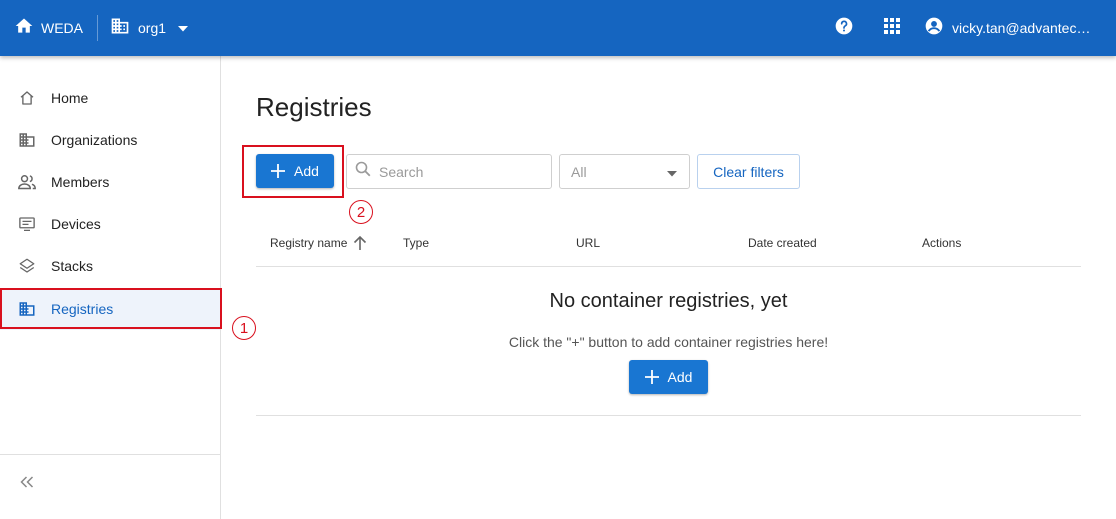 This screenshot has width=1116, height=519. What do you see at coordinates (942, 243) in the screenshot?
I see `column-header-actions: Actions` at bounding box center [942, 243].